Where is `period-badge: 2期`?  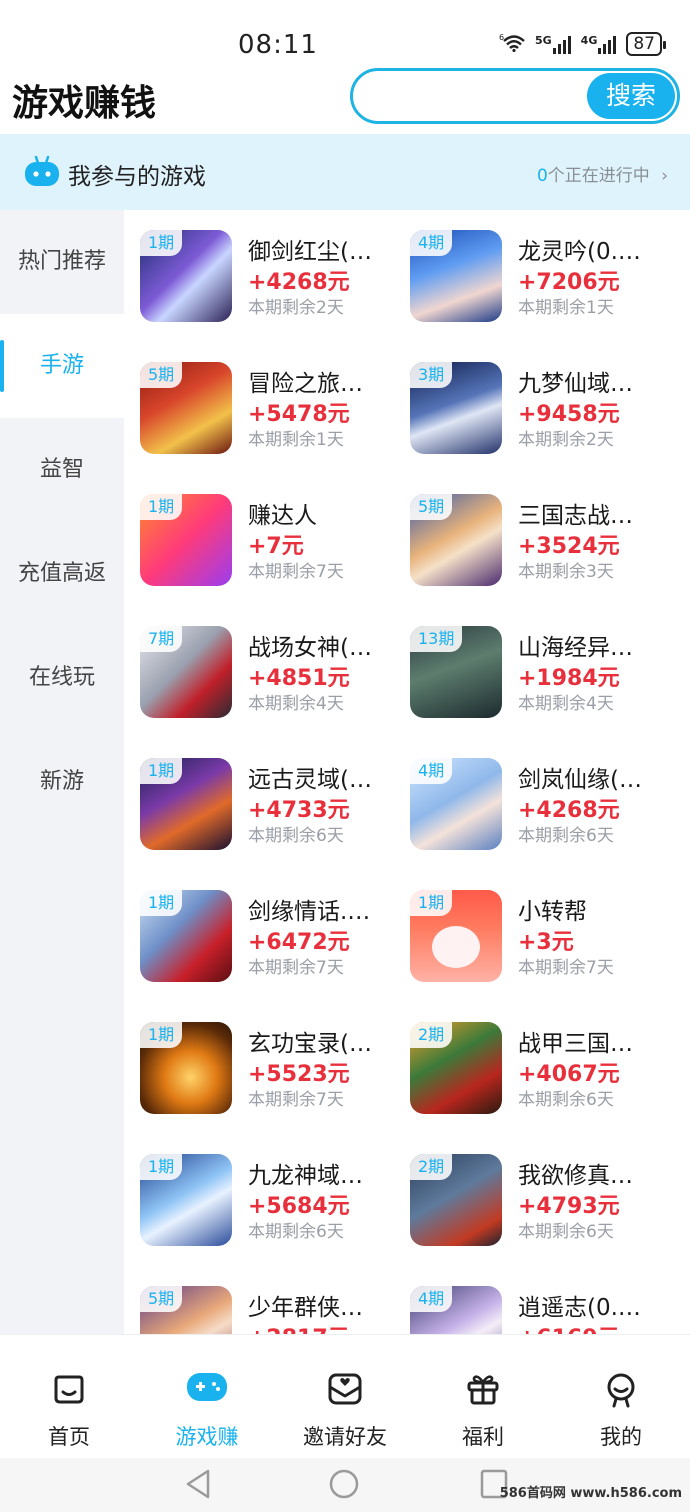 period-badge: 2期 is located at coordinates (431, 1035).